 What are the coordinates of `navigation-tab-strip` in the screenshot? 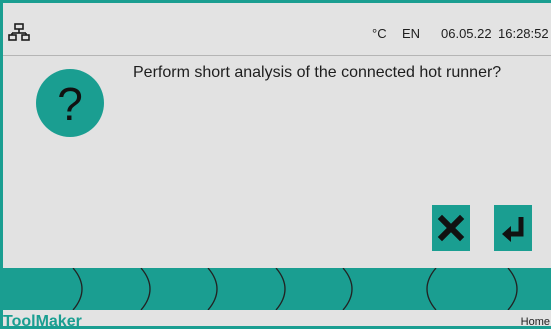 It's located at (277, 289).